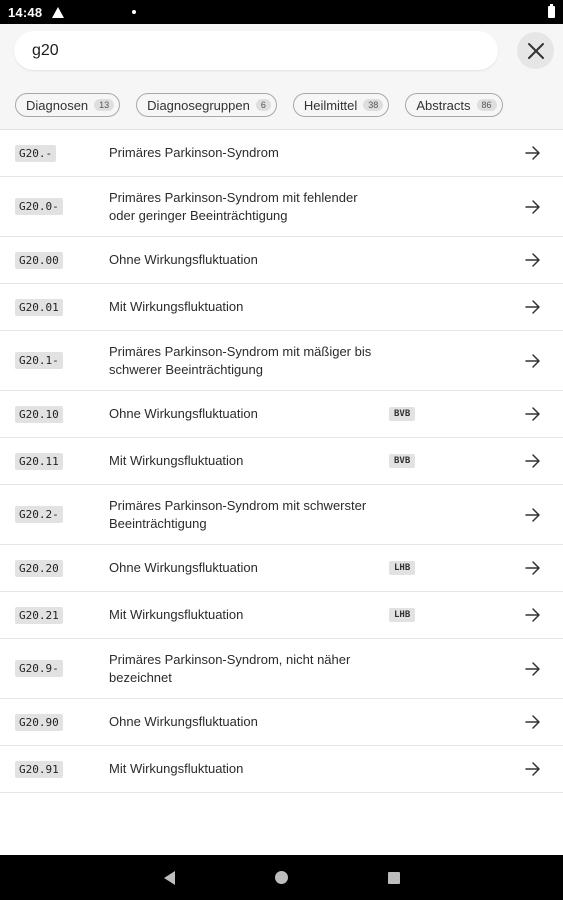 The height and width of the screenshot is (900, 563). What do you see at coordinates (330, 105) in the screenshot?
I see `chip-label: Heilmittel` at bounding box center [330, 105].